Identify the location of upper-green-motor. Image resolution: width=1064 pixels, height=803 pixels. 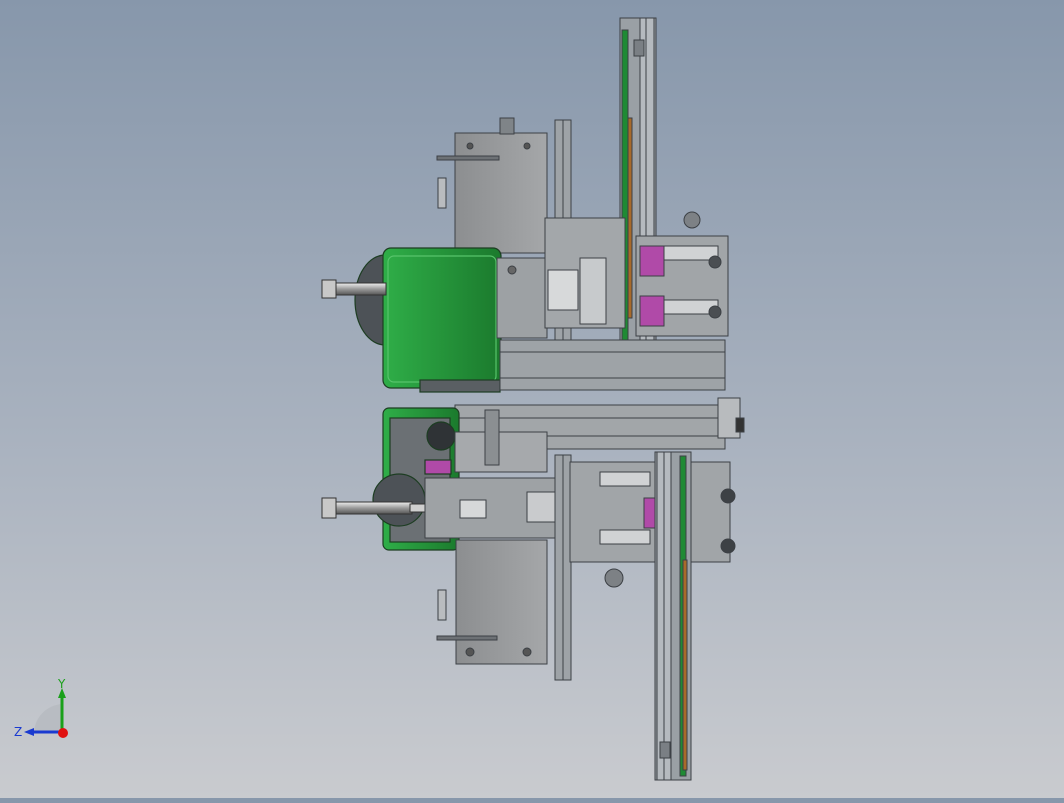
(428, 320).